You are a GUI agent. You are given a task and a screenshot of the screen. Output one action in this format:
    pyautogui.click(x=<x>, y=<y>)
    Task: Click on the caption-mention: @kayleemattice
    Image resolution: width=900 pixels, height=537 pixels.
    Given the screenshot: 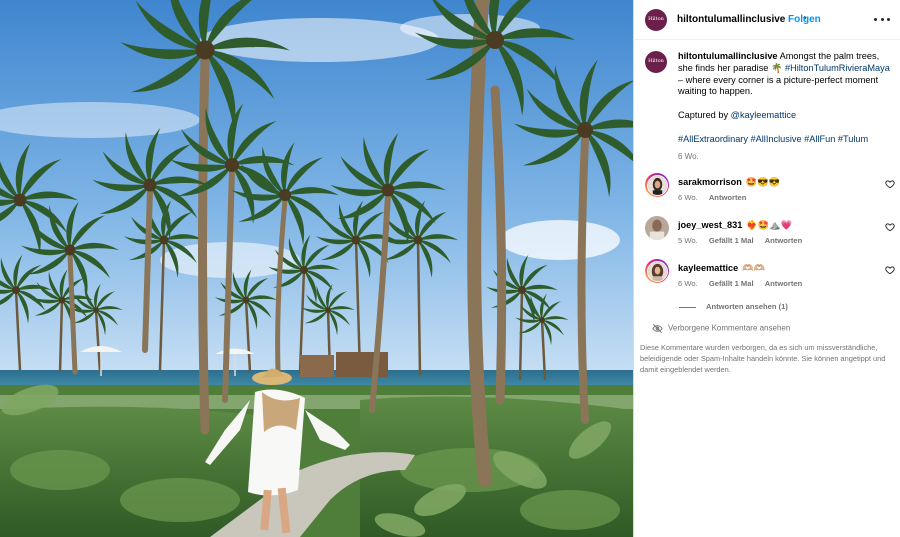 What is the action you would take?
    pyautogui.click(x=764, y=115)
    